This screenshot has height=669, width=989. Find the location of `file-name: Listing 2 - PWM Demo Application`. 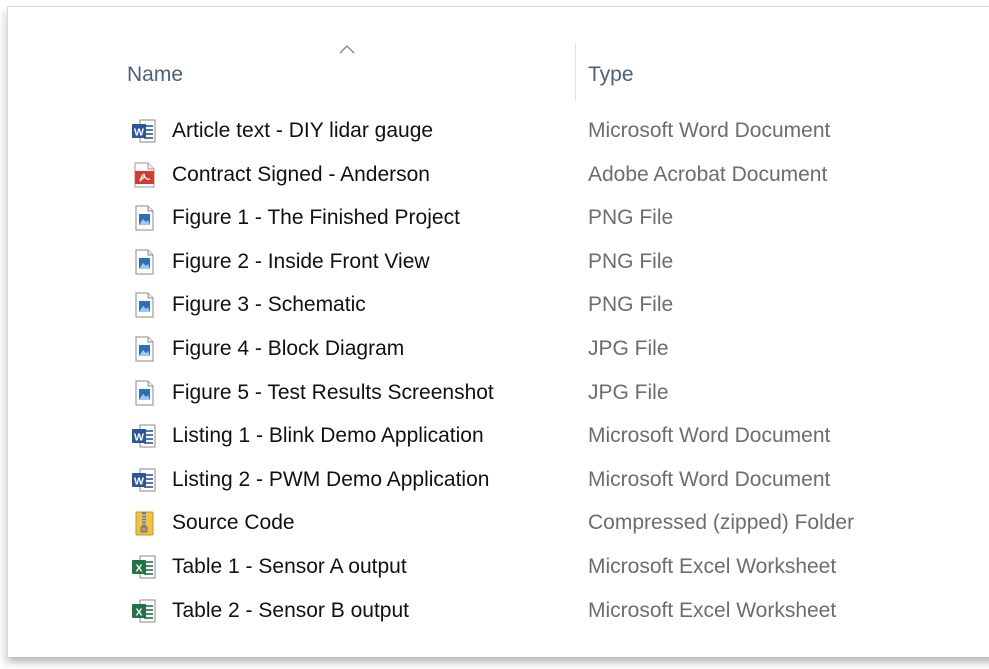

file-name: Listing 2 - PWM Demo Application is located at coordinates (330, 480).